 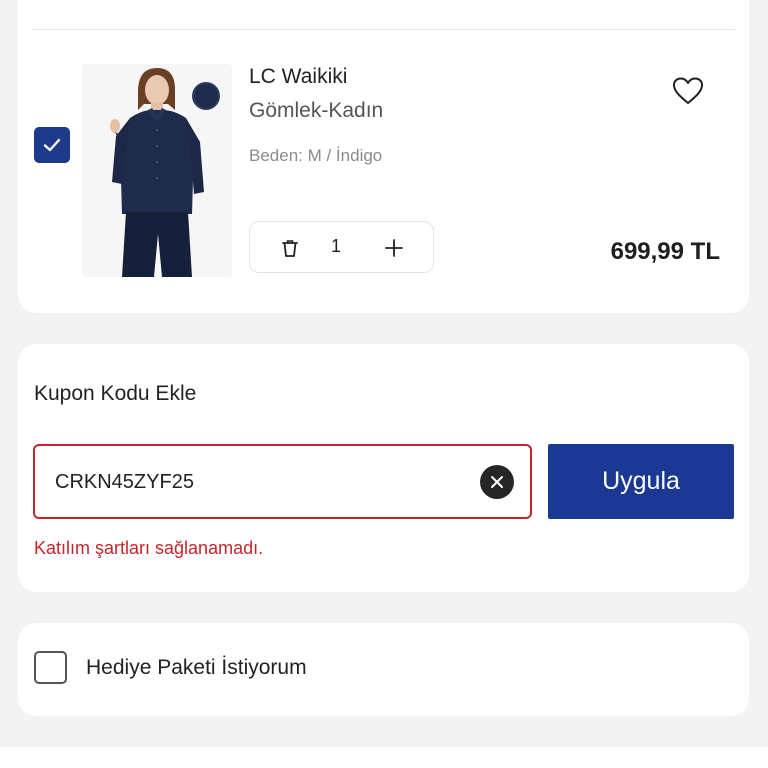 I want to click on gift-package-label: Hediye Paketi İstiyorum, so click(x=196, y=668).